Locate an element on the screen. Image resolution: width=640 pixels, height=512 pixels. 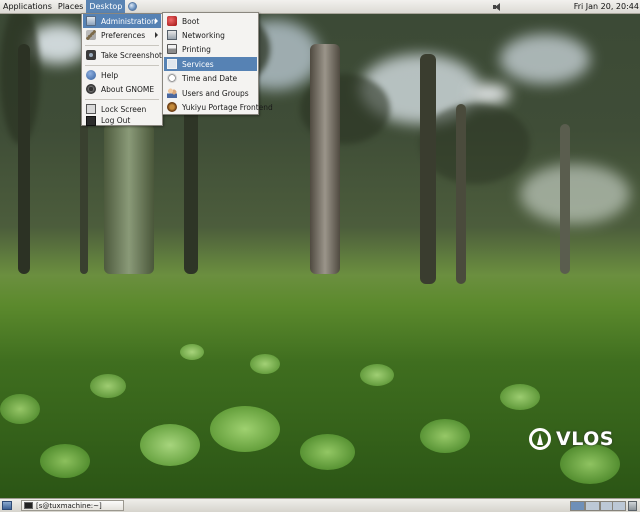
menu-item-boot: Boot is located at coordinates (210, 21).